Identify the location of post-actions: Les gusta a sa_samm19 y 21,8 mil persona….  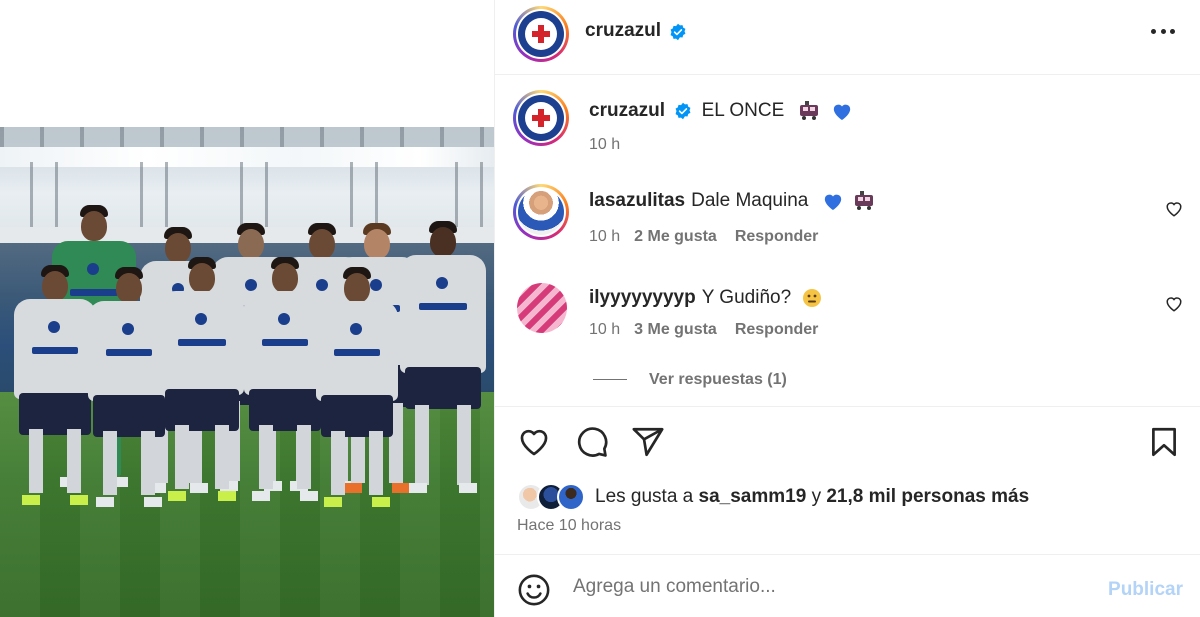
(847, 480).